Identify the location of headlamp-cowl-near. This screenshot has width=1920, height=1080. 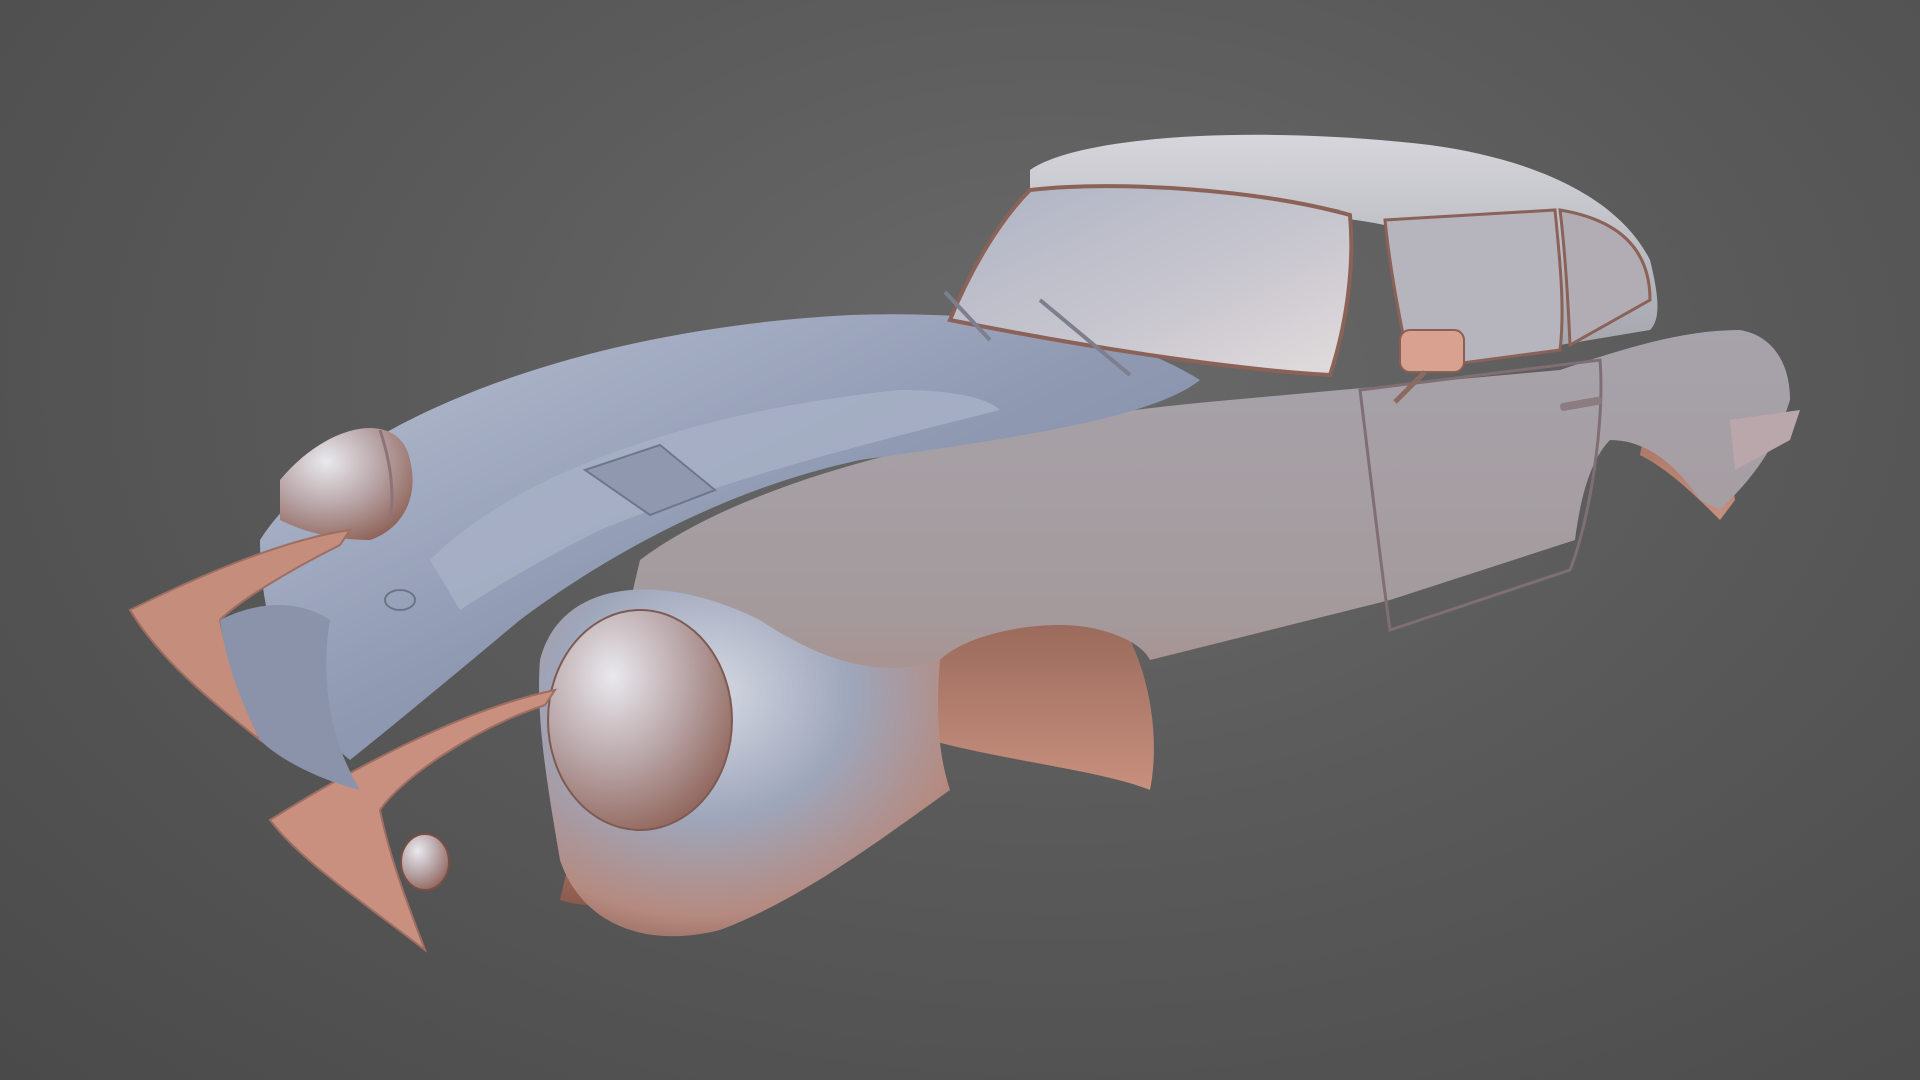
(640, 720).